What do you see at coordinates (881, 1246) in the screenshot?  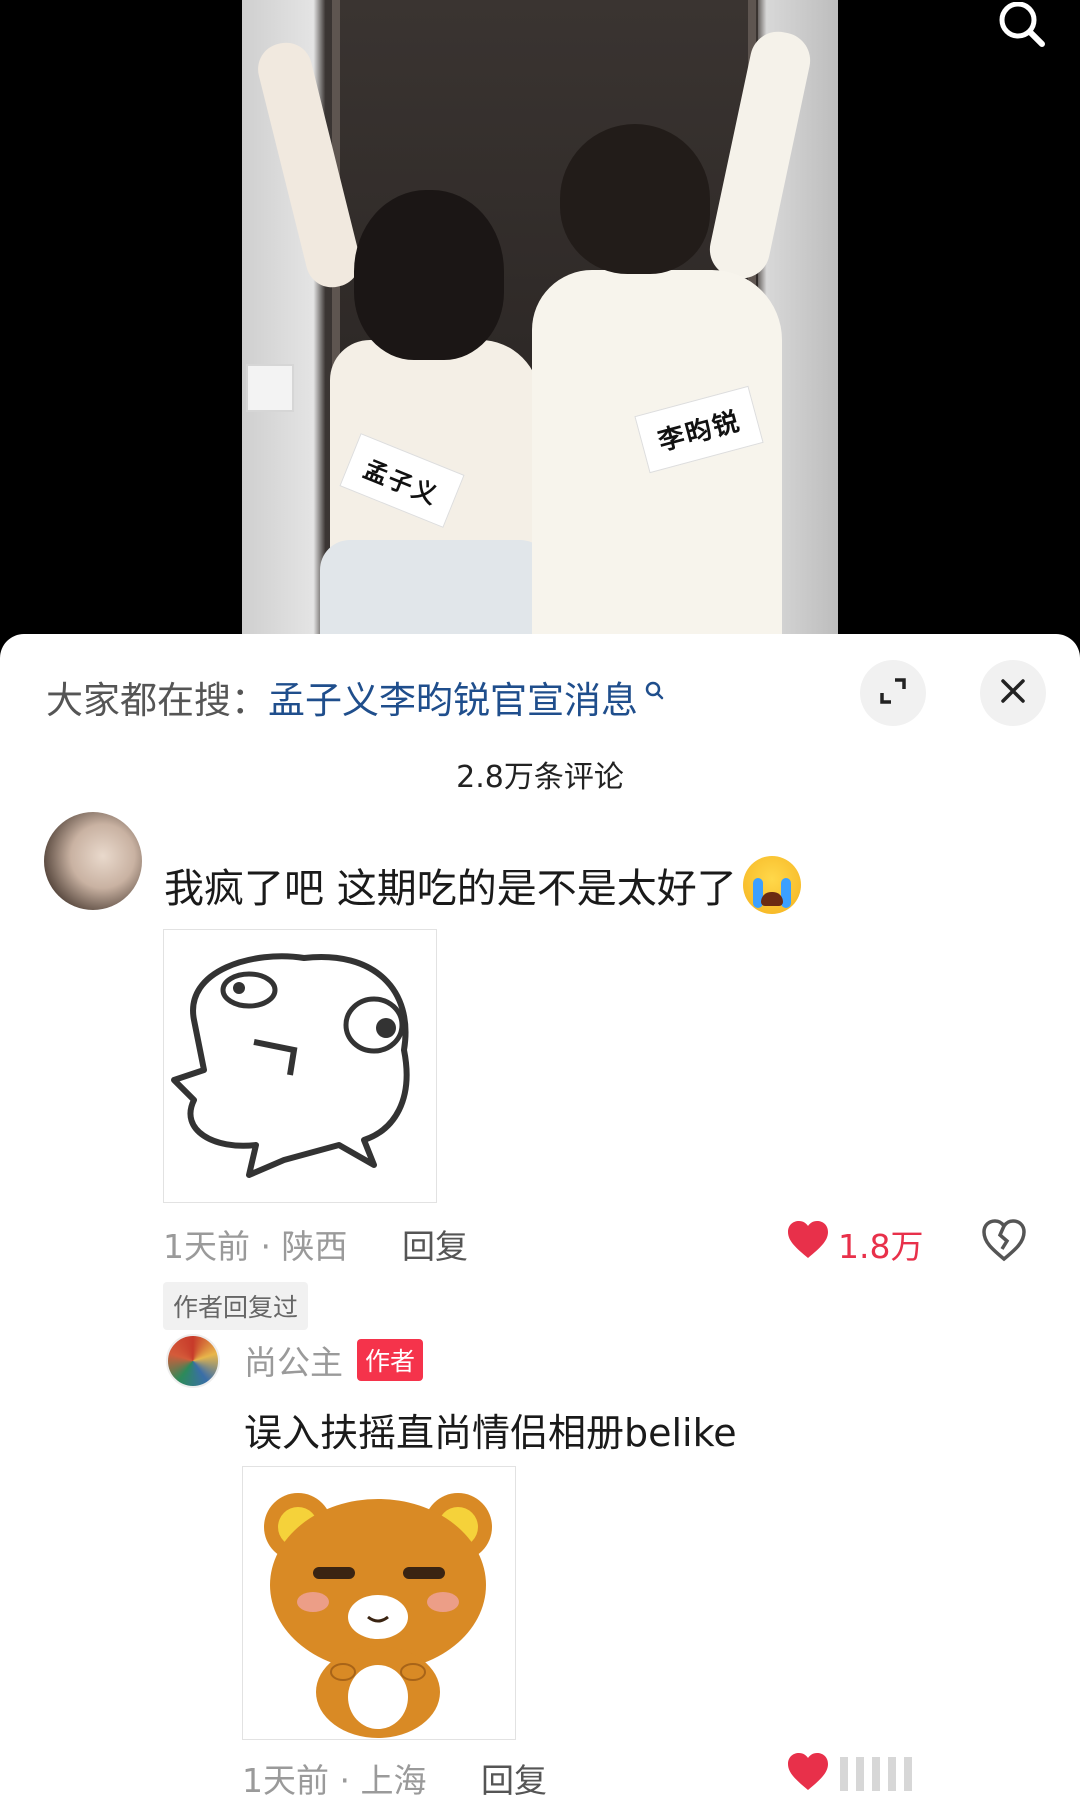 I see `like-count: 1.8万` at bounding box center [881, 1246].